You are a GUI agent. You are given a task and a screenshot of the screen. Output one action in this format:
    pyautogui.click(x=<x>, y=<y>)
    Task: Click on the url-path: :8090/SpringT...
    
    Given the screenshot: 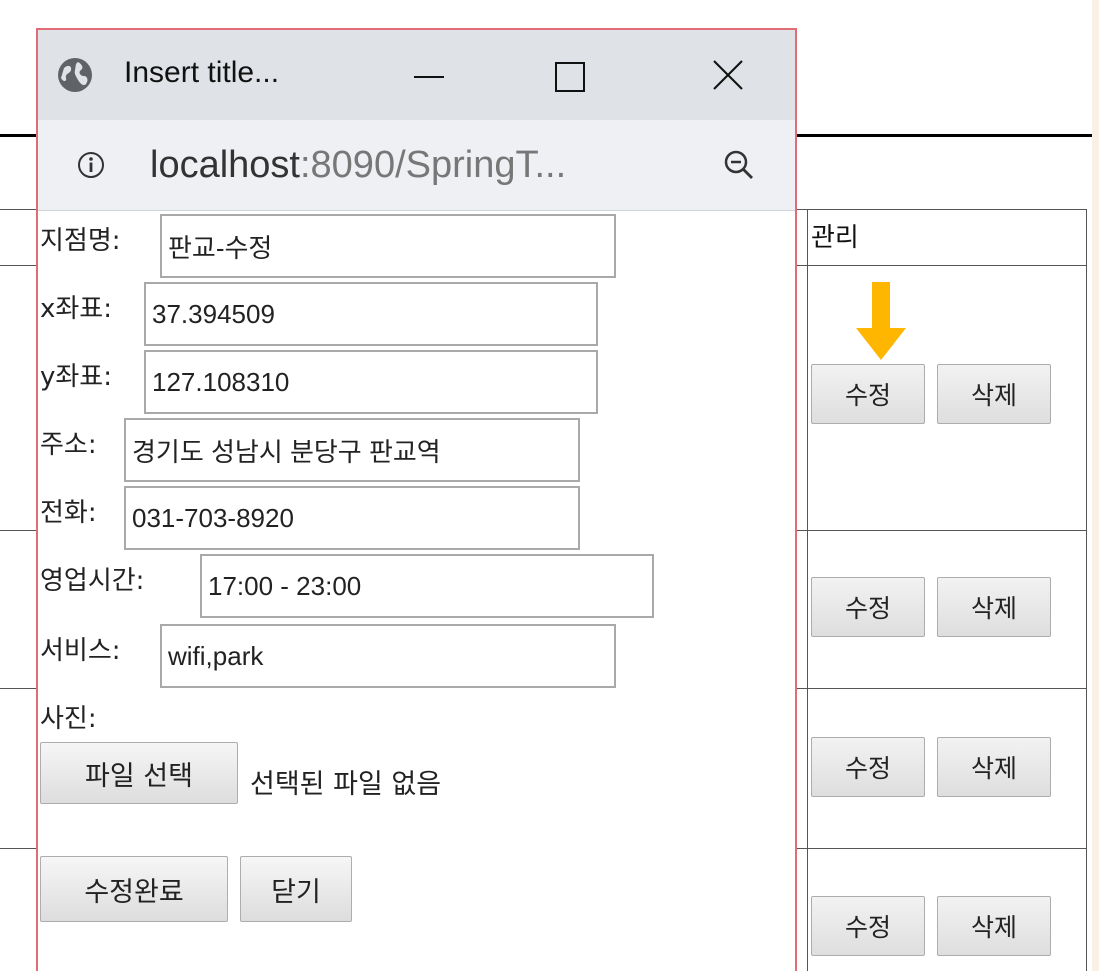 What is the action you would take?
    pyautogui.click(x=433, y=165)
    